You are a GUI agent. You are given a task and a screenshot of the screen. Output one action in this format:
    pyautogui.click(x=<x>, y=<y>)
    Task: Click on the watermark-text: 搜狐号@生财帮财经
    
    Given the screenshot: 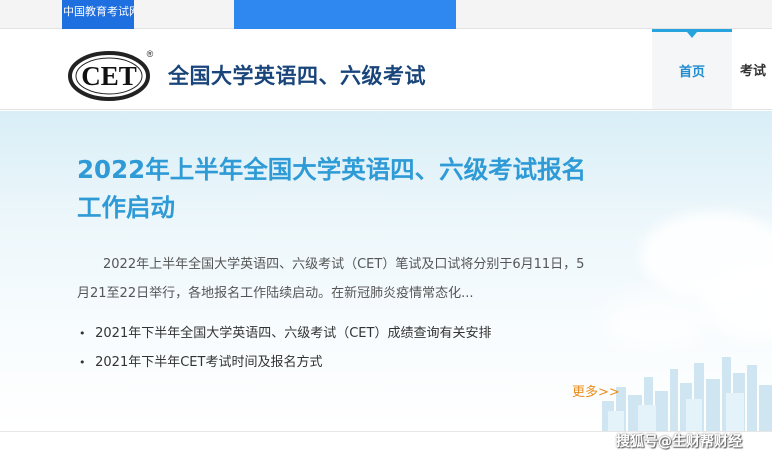 What is the action you would take?
    pyautogui.click(x=679, y=442)
    